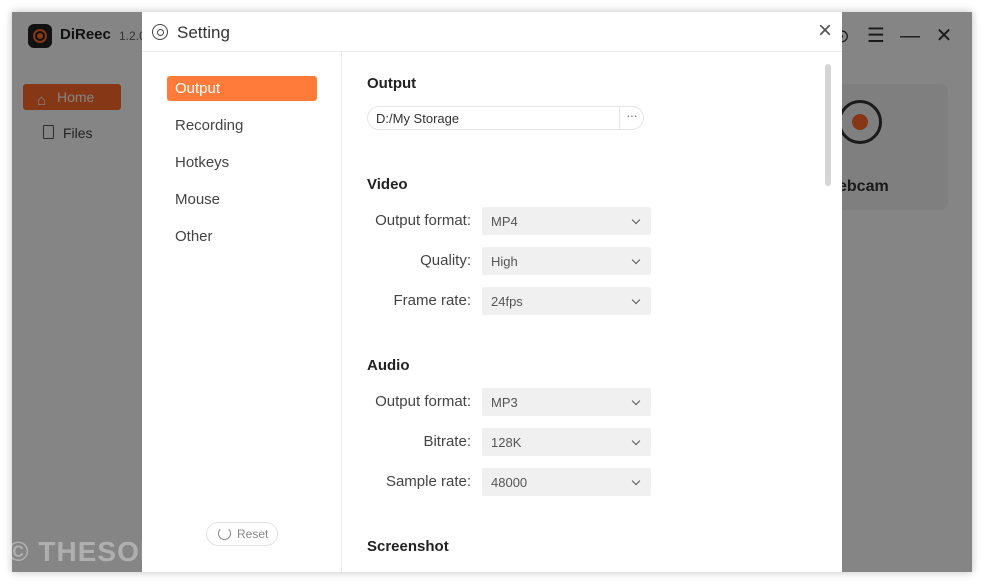 This screenshot has height=584, width=984. What do you see at coordinates (566, 442) in the screenshot?
I see `audio-bitrate-select: 128K` at bounding box center [566, 442].